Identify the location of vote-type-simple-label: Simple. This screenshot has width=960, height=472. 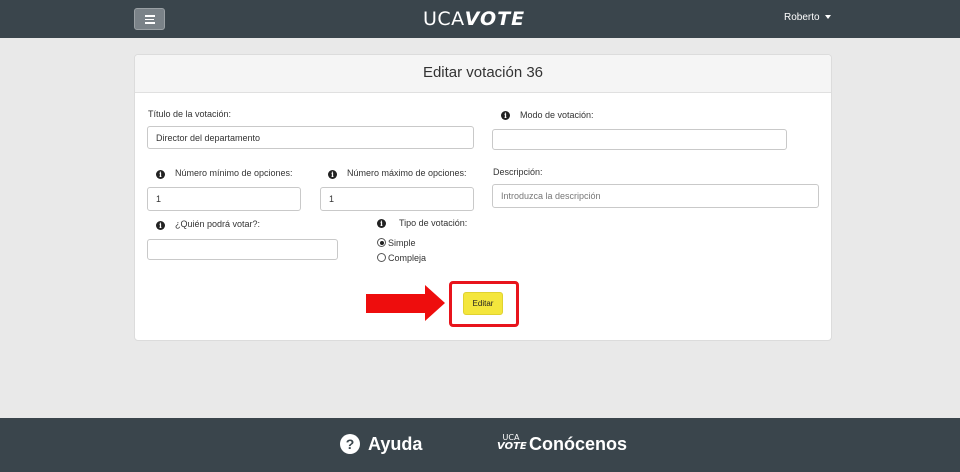
(402, 243).